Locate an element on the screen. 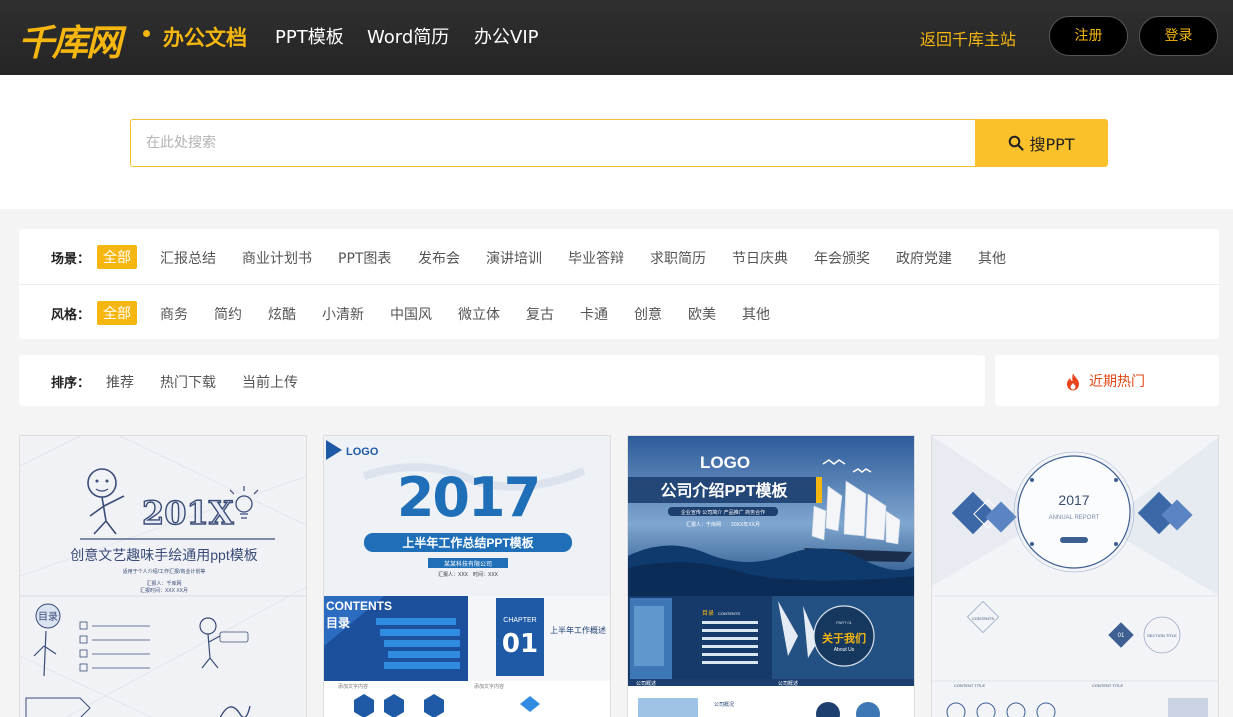 The height and width of the screenshot is (717, 1233). card3-toc-en: CONTENTS is located at coordinates (729, 613).